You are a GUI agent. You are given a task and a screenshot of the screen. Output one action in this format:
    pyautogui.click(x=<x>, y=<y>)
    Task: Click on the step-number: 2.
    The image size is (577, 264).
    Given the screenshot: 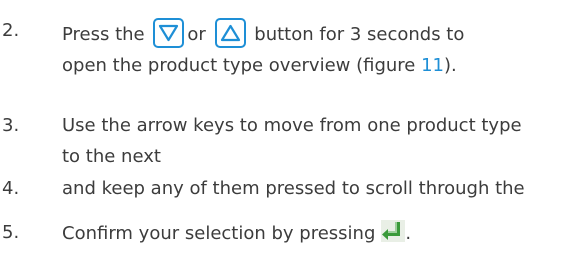 What is the action you would take?
    pyautogui.click(x=11, y=30)
    